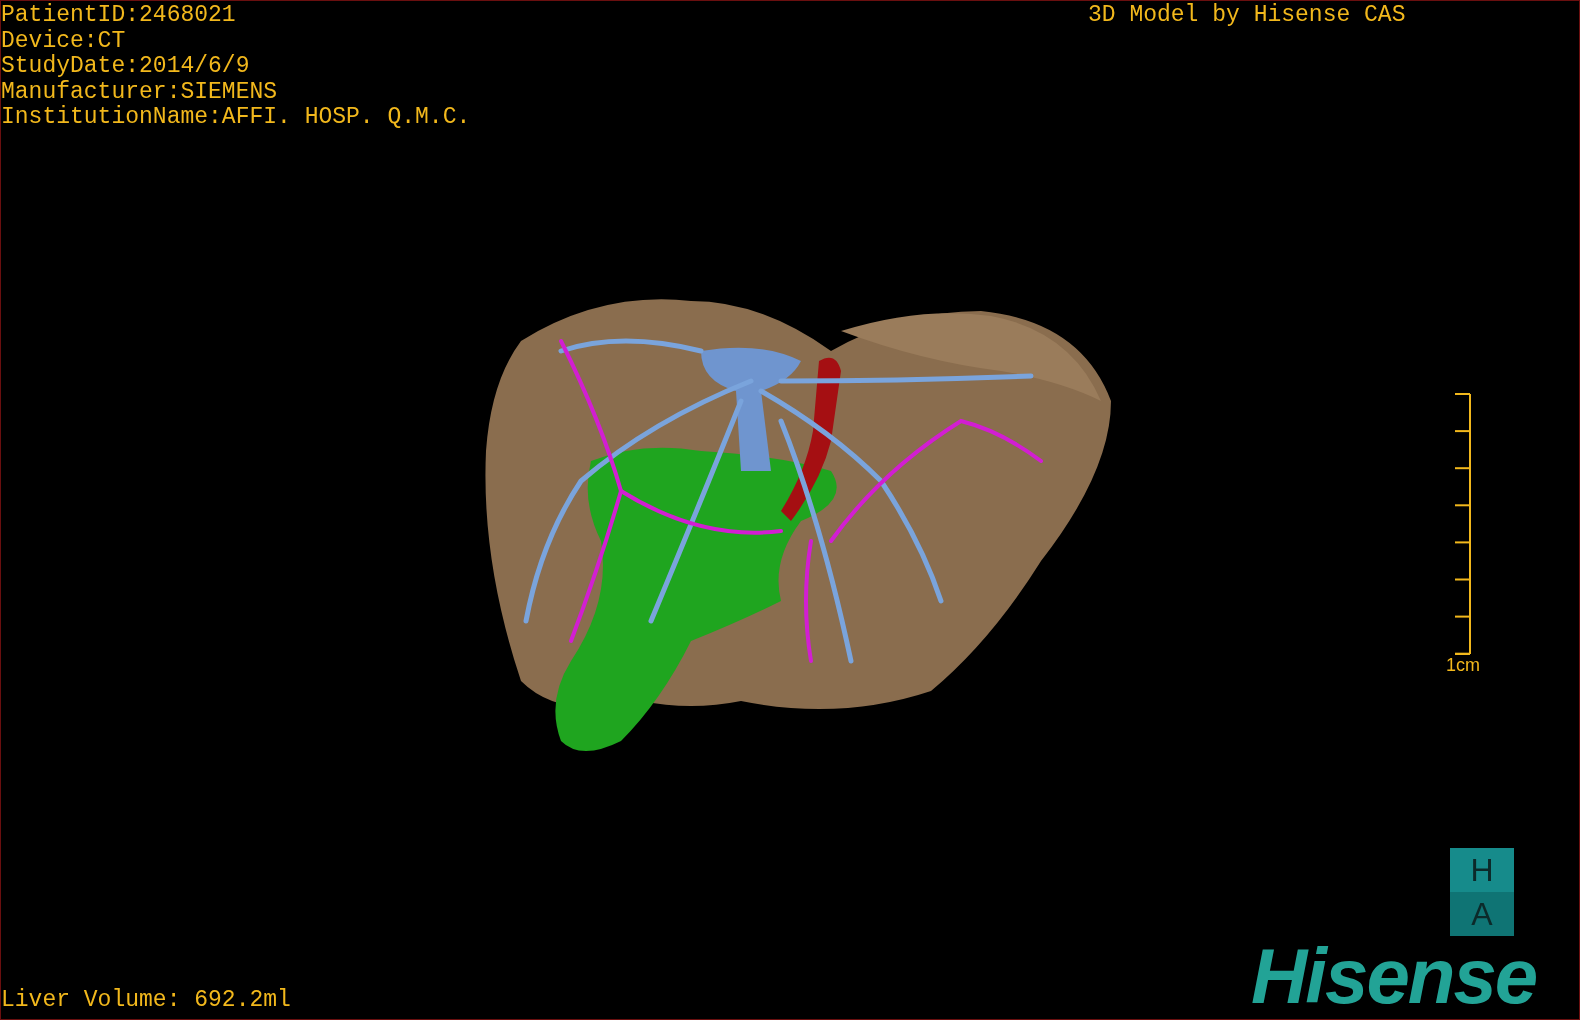 This screenshot has height=1020, width=1580. What do you see at coordinates (146, 1000) in the screenshot?
I see `liver-volume-text: Liver Volume: 692.2ml` at bounding box center [146, 1000].